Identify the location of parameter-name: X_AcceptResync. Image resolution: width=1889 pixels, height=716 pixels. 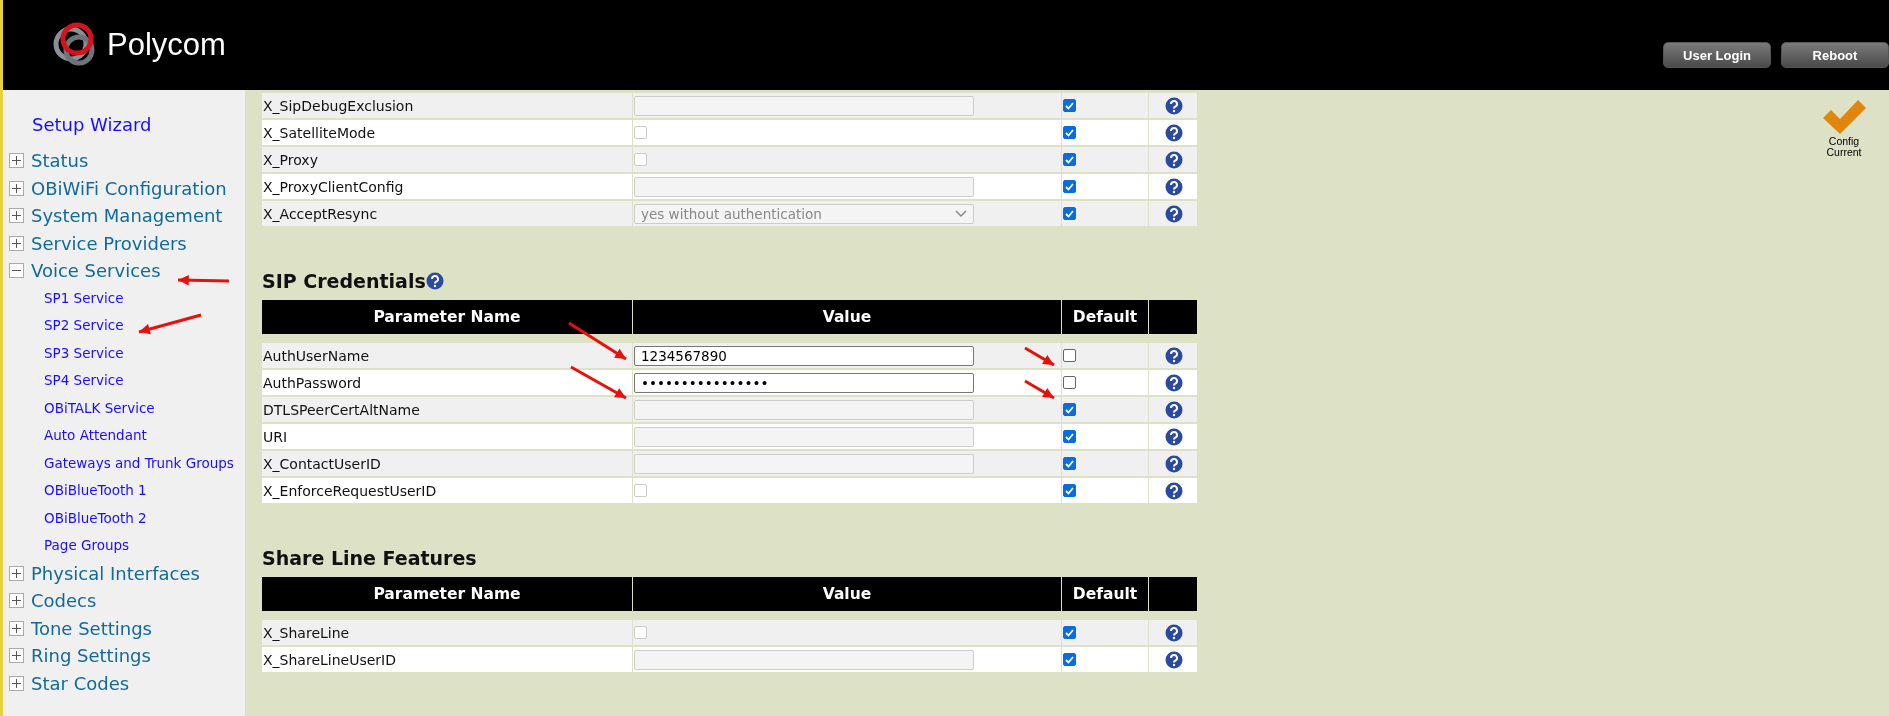
(320, 213).